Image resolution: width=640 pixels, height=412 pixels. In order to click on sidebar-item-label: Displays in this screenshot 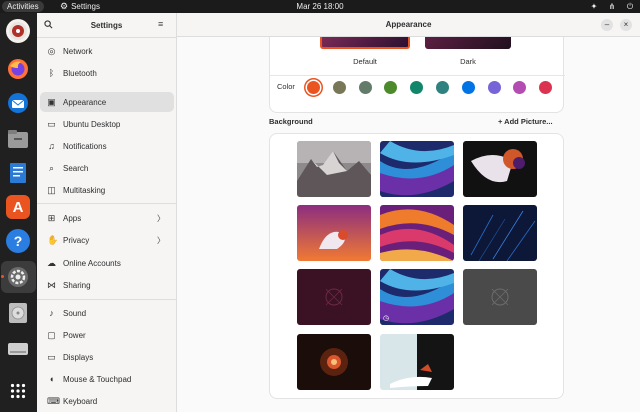, I will do `click(78, 357)`.